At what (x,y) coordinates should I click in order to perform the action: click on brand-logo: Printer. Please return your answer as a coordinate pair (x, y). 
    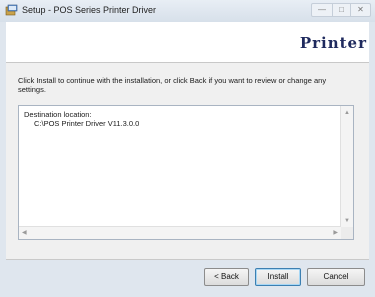
    Looking at the image, I should click on (333, 43).